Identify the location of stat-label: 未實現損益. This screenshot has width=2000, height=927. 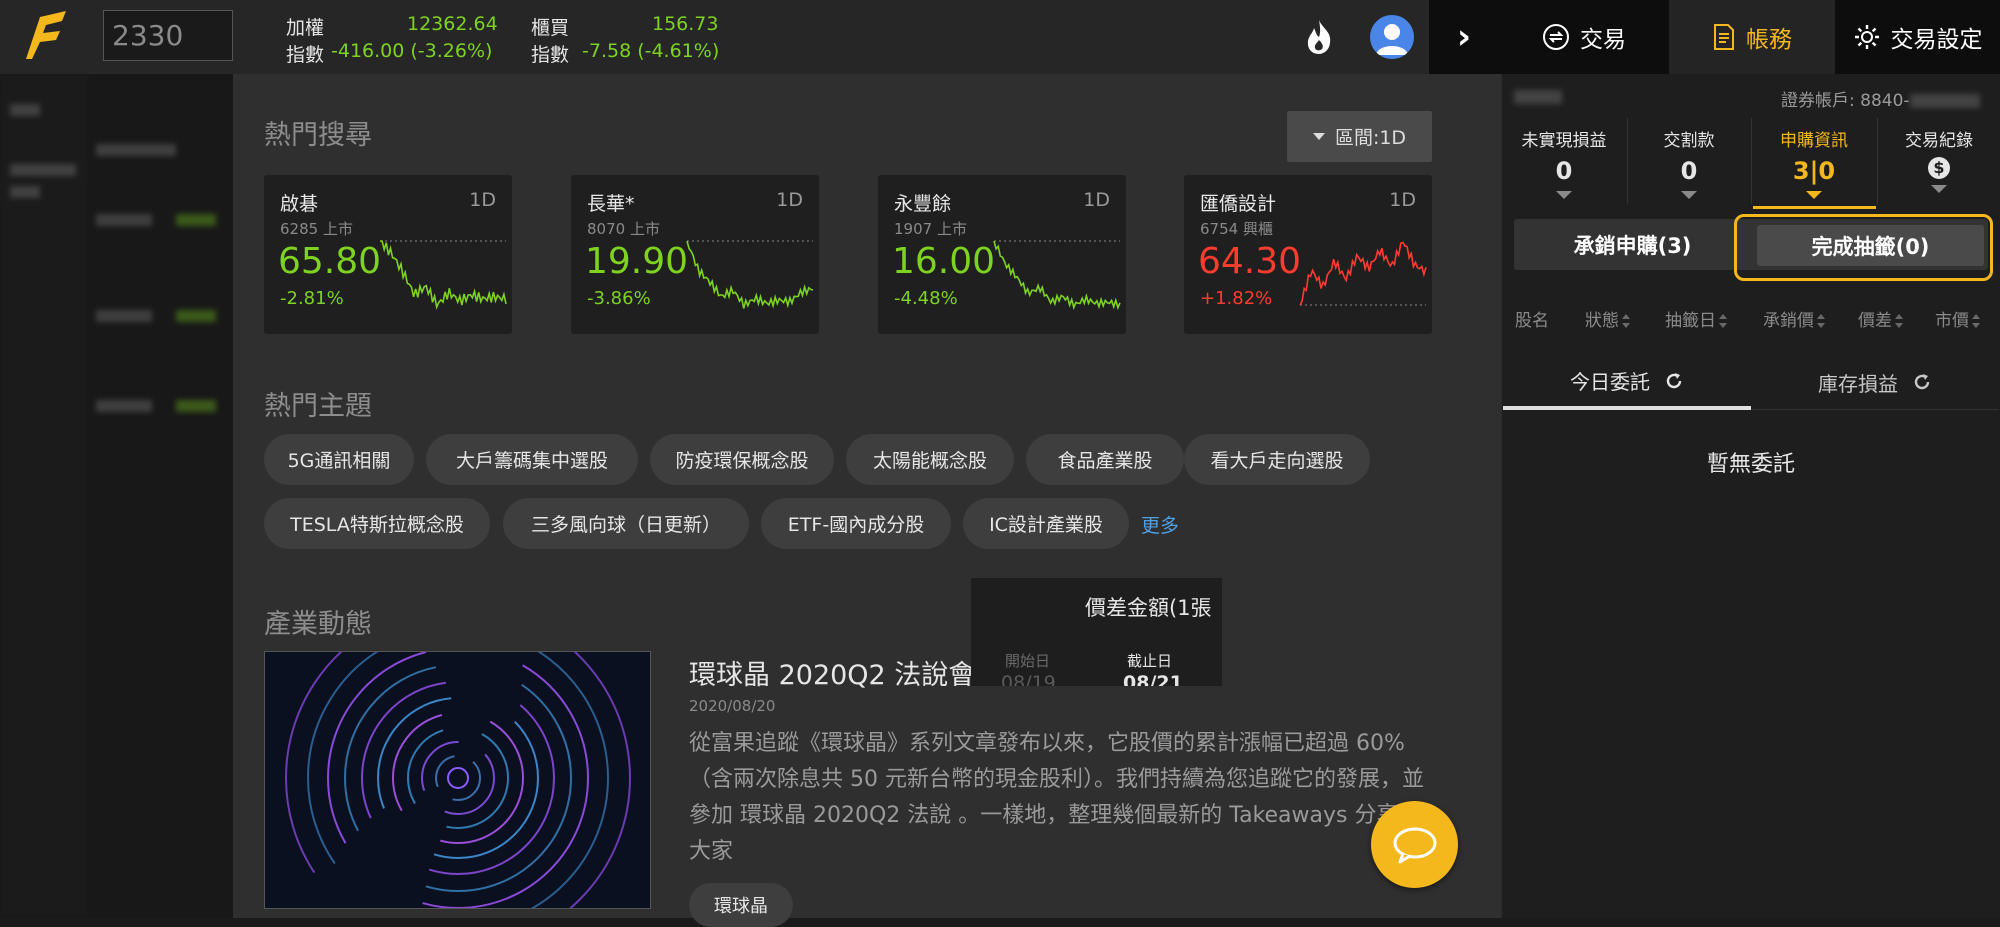
(1564, 141).